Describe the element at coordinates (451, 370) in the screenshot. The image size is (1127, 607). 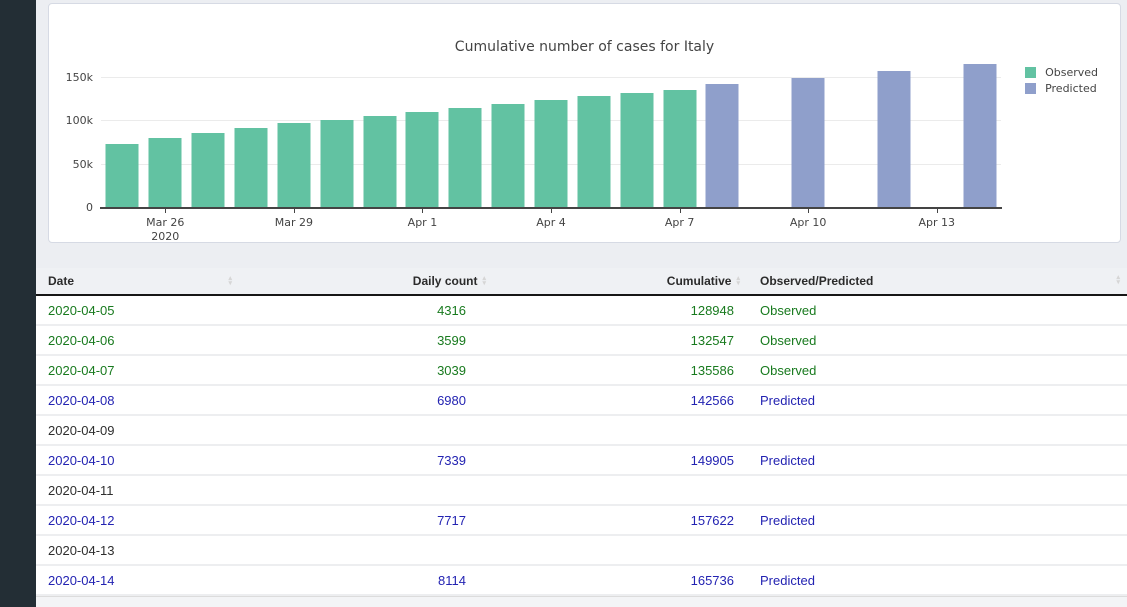
I see `cell-daily-count: 3039` at that location.